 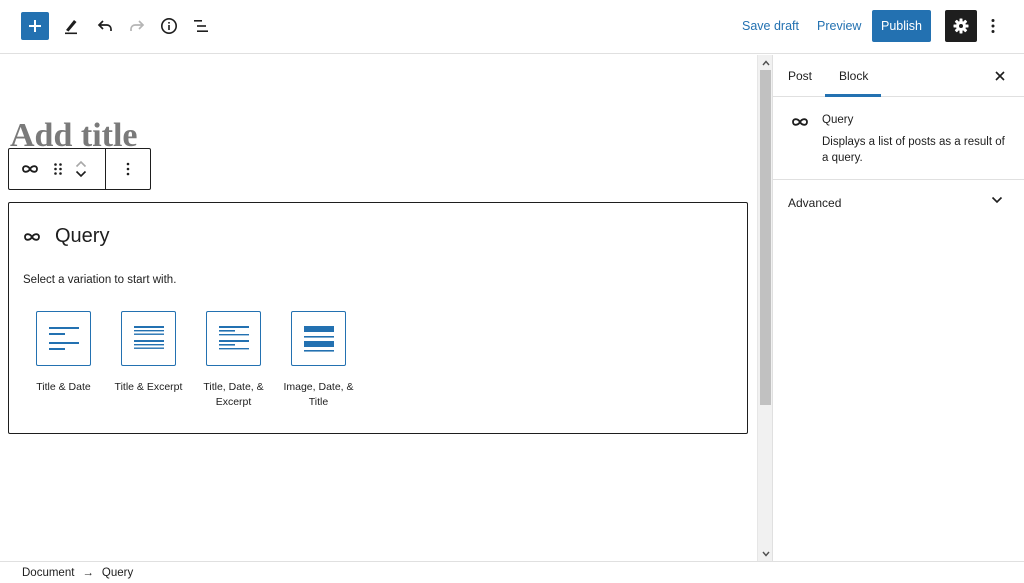 What do you see at coordinates (318, 394) in the screenshot?
I see `variation-label: Image, Date, & Title` at bounding box center [318, 394].